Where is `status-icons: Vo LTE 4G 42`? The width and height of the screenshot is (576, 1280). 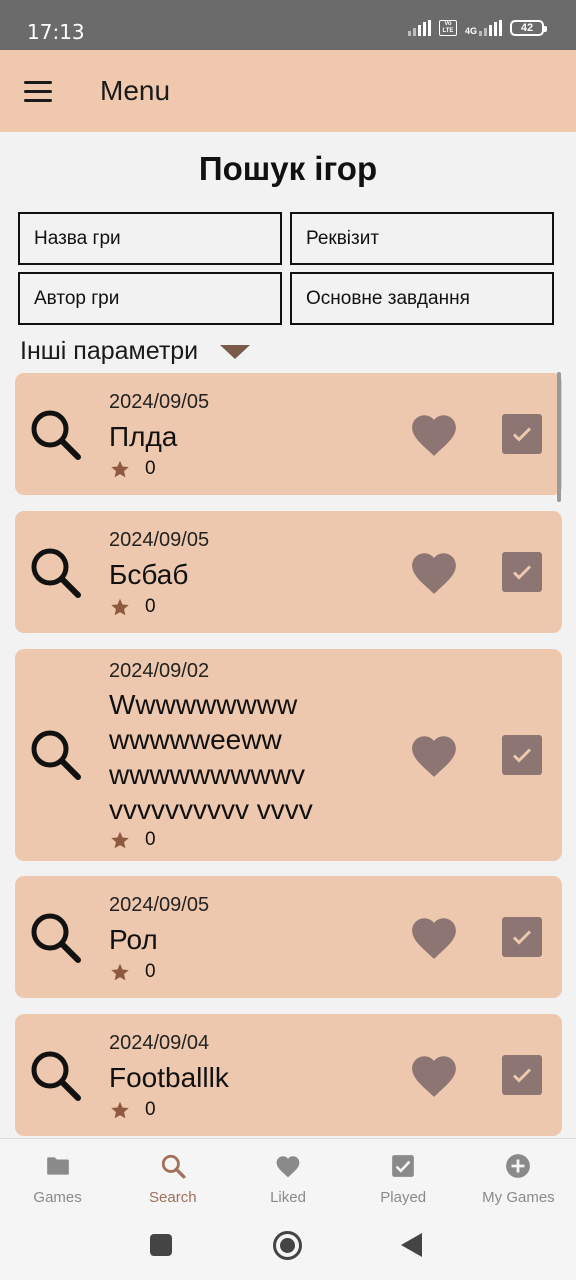
status-icons: Vo LTE 4G 42 is located at coordinates (477, 28).